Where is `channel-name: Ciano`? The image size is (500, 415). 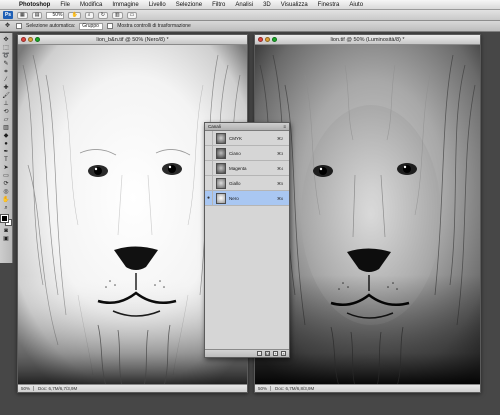
channel-name: Ciano is located at coordinates (235, 153).